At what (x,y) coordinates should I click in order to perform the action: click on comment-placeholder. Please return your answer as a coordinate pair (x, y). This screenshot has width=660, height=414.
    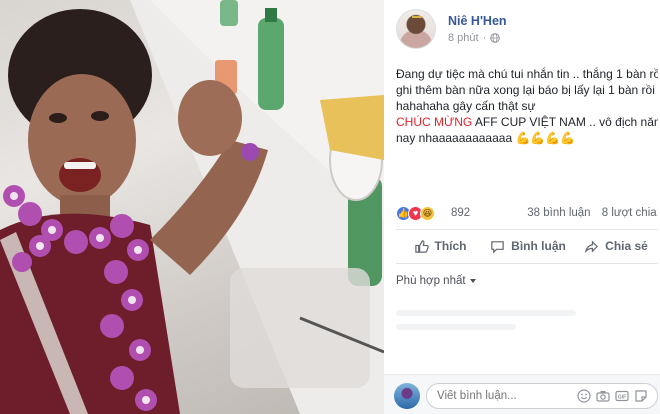
    Looking at the image, I should click on (501, 330).